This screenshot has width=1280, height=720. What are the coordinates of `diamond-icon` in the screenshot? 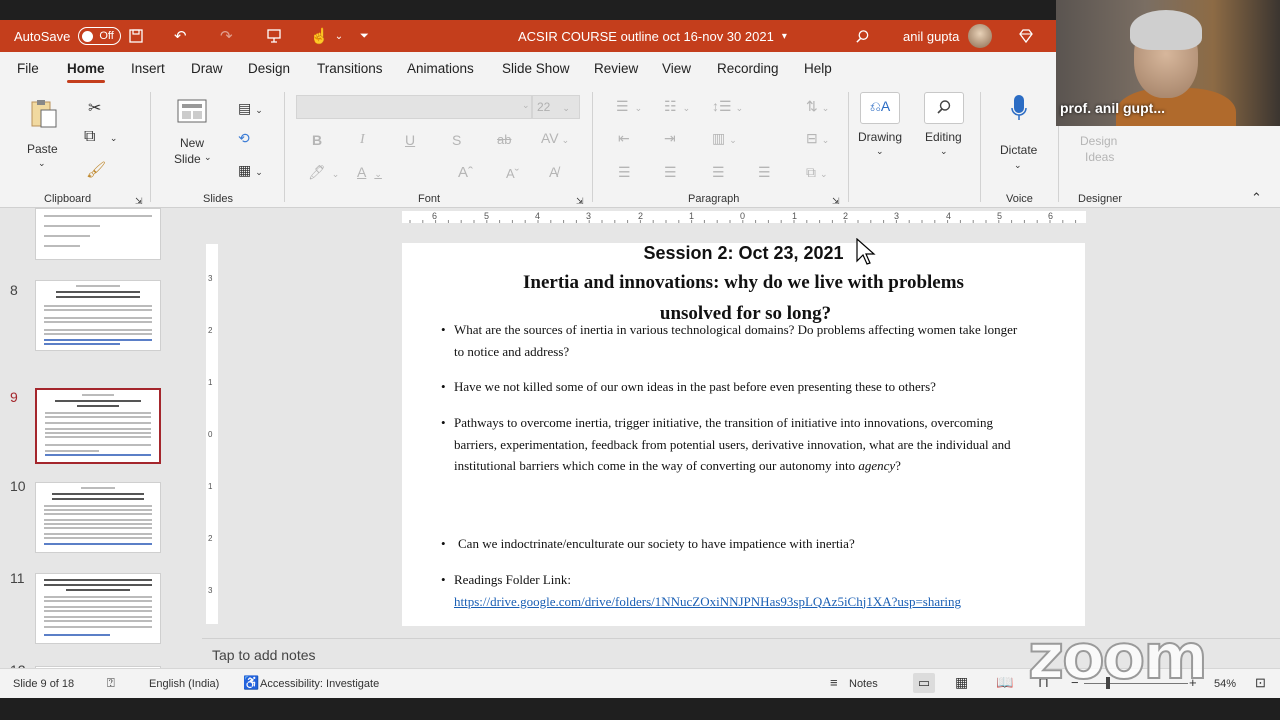 It's located at (1026, 36).